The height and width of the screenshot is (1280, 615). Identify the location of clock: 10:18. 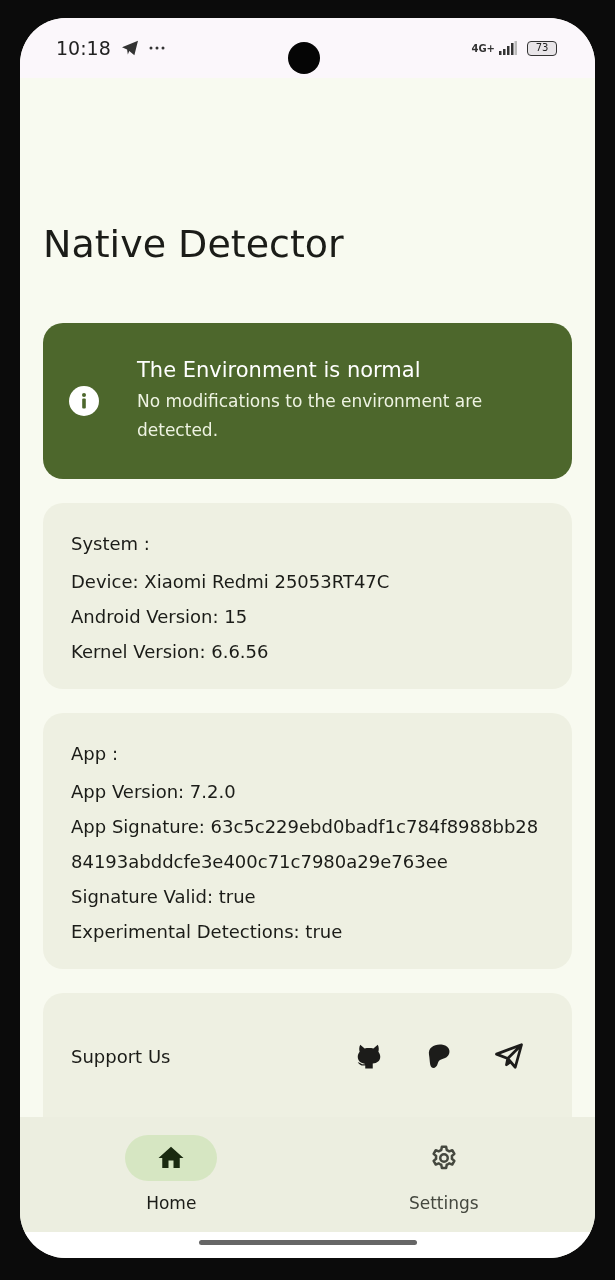
(83, 48).